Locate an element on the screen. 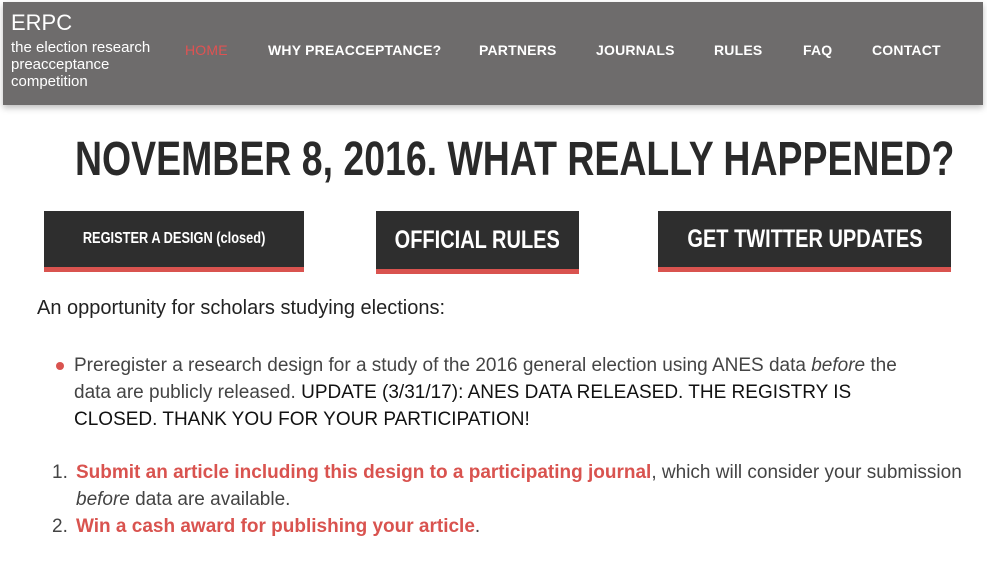 The image size is (987, 566). official-rules-label: OFFICIAL RULES is located at coordinates (477, 239).